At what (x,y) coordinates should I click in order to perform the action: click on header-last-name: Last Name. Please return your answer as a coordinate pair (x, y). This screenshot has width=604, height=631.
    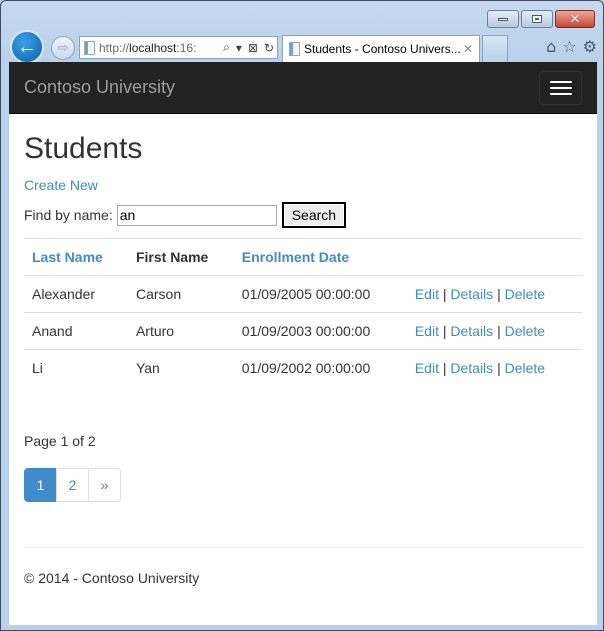
    Looking at the image, I should click on (76, 257).